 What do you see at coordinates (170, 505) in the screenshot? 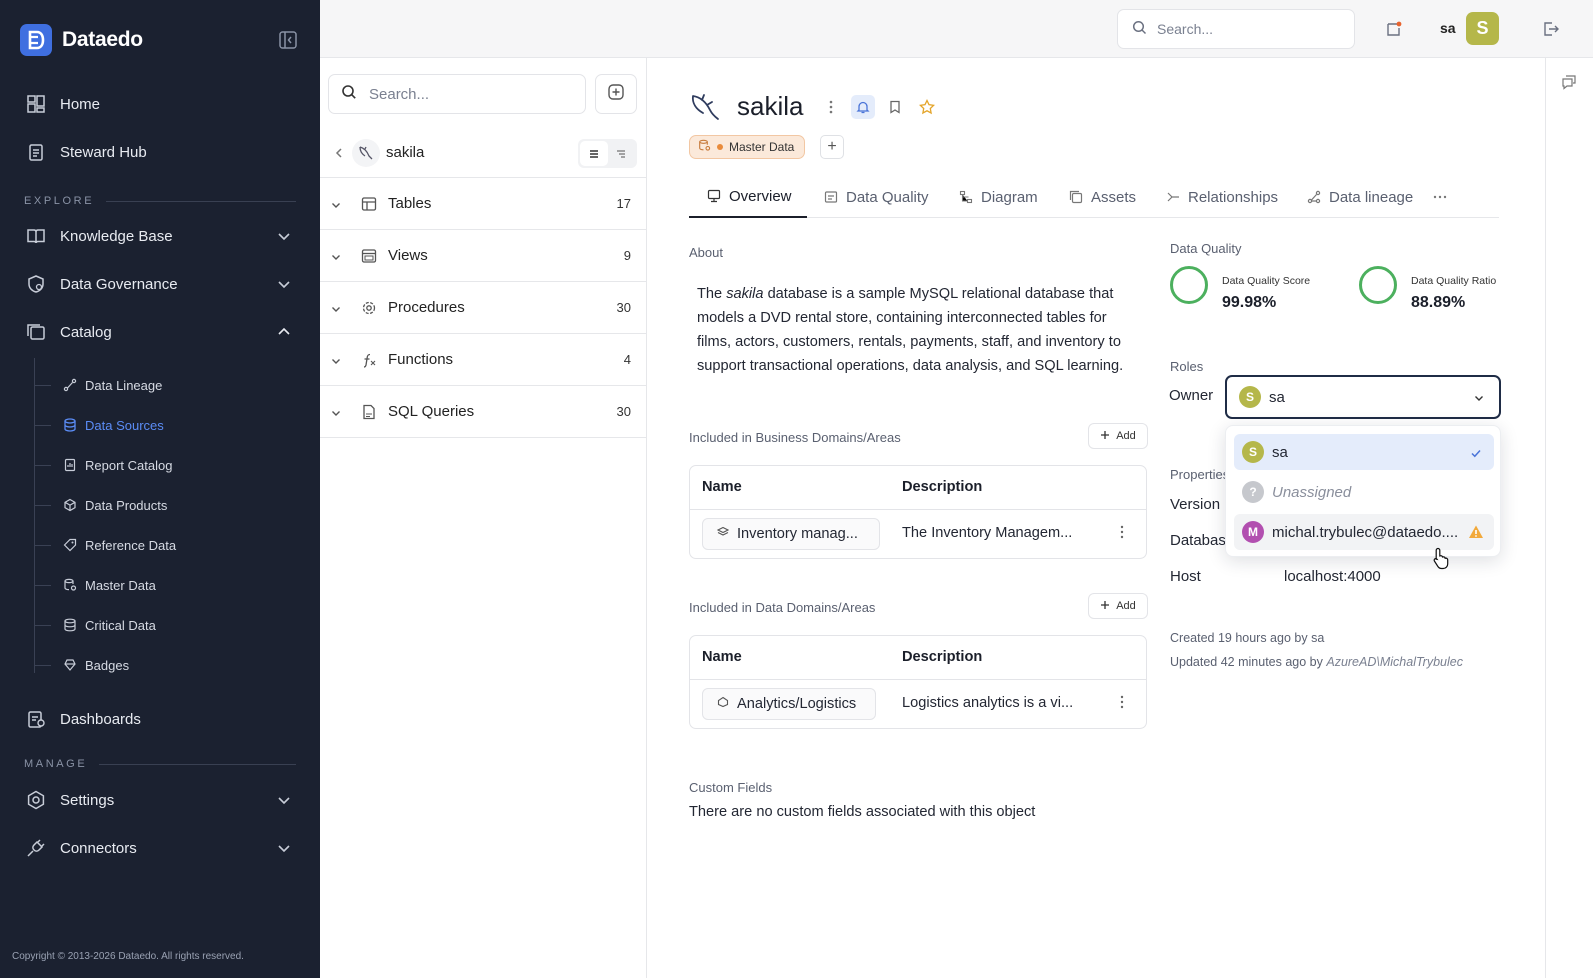
I see `subnav-data-products: Data Products` at bounding box center [170, 505].